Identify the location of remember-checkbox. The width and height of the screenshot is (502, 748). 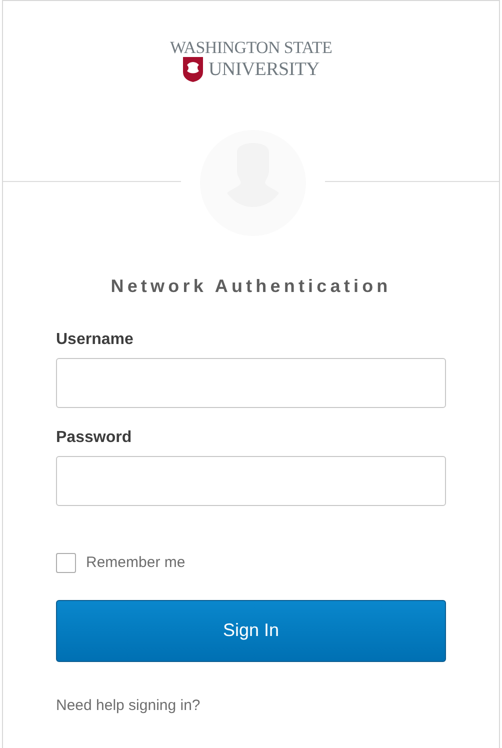
(66, 563).